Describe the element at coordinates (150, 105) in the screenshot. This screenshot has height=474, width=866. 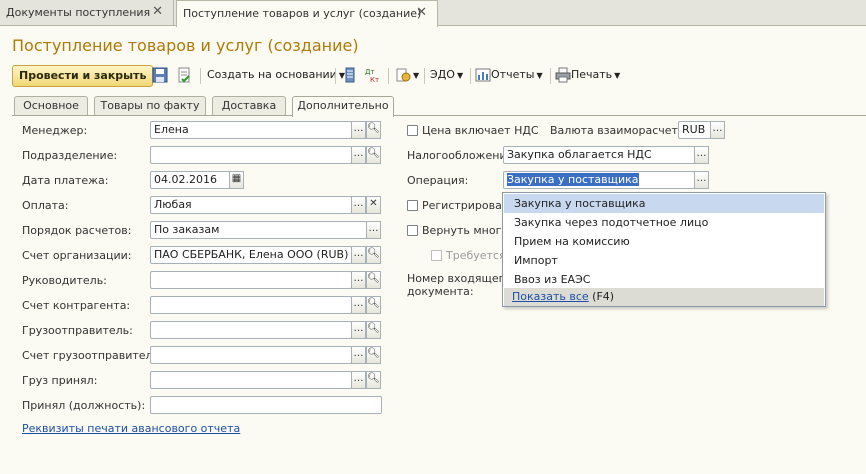
I see `tab-goods-actual: Товары по факту` at that location.